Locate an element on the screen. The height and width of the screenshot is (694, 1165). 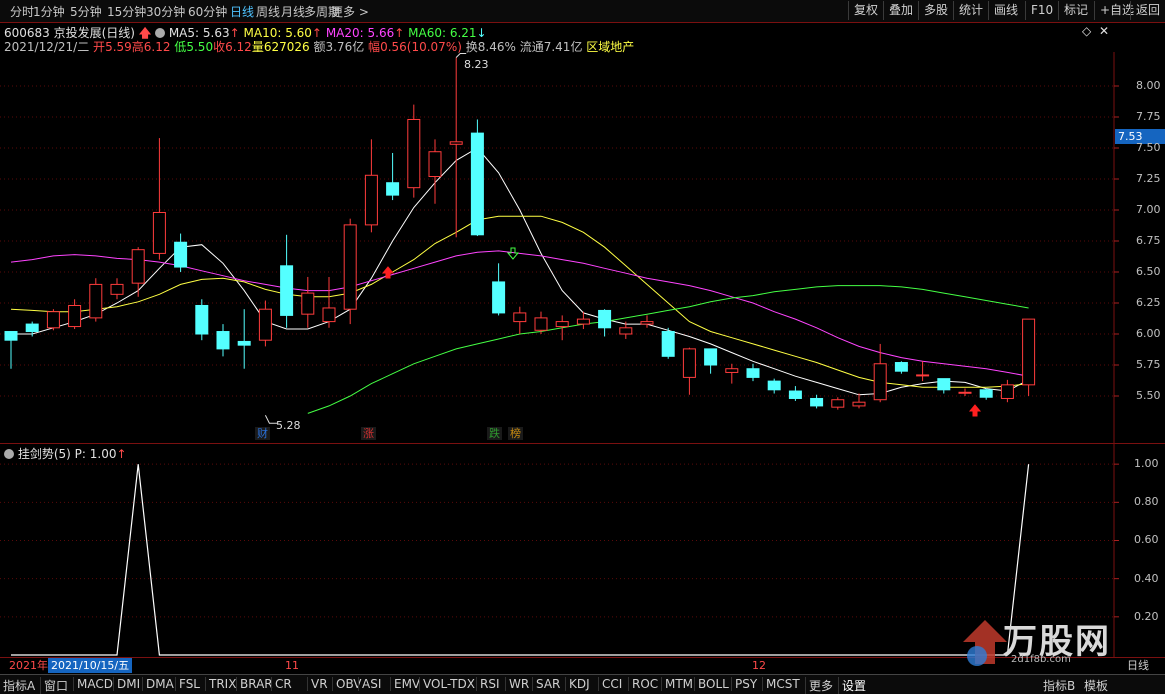
period-tab-5: 60分钟 is located at coordinates (207, 11).